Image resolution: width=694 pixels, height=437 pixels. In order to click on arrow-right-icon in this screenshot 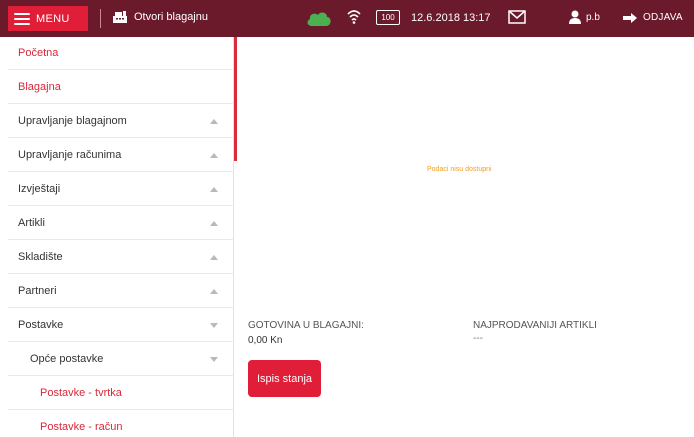, I will do `click(630, 17)`.